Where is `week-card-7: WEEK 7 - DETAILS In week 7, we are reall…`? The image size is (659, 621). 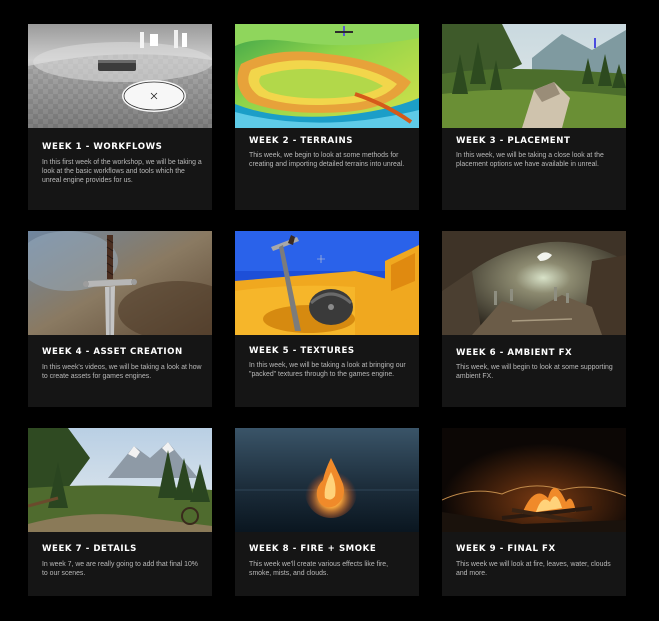
week-card-7: WEEK 7 - DETAILS In week 7, we are reall… is located at coordinates (120, 512).